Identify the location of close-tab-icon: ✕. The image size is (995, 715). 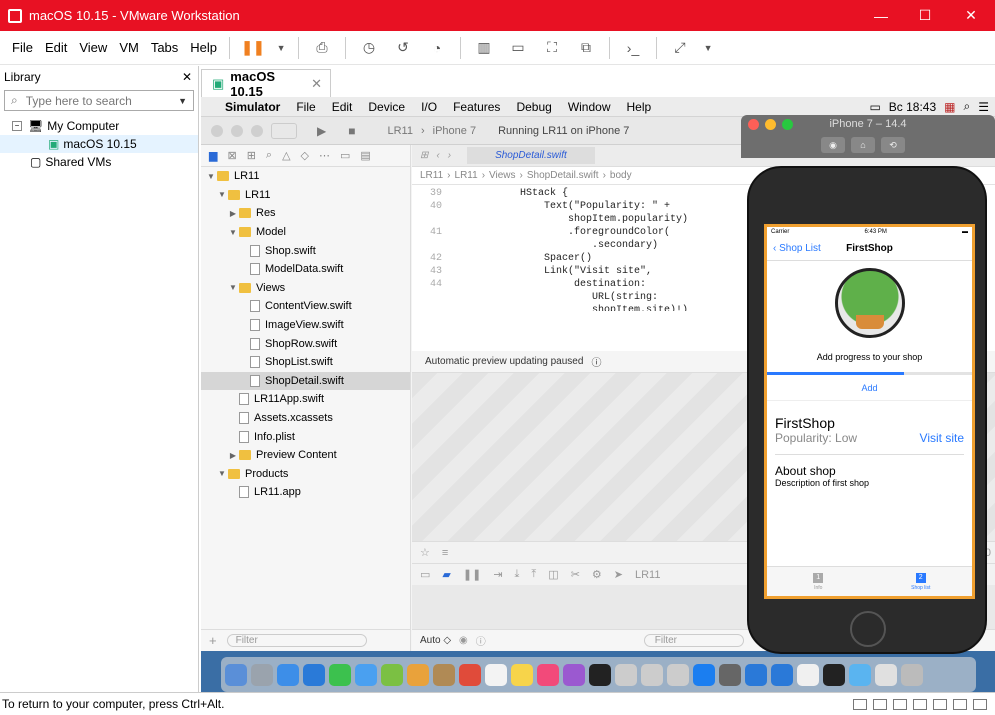
(316, 84).